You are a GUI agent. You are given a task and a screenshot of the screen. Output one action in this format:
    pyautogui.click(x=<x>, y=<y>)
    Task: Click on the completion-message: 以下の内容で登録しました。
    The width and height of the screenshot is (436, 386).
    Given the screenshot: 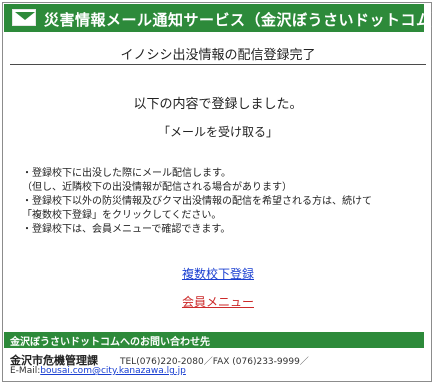 What is the action you would take?
    pyautogui.click(x=218, y=104)
    